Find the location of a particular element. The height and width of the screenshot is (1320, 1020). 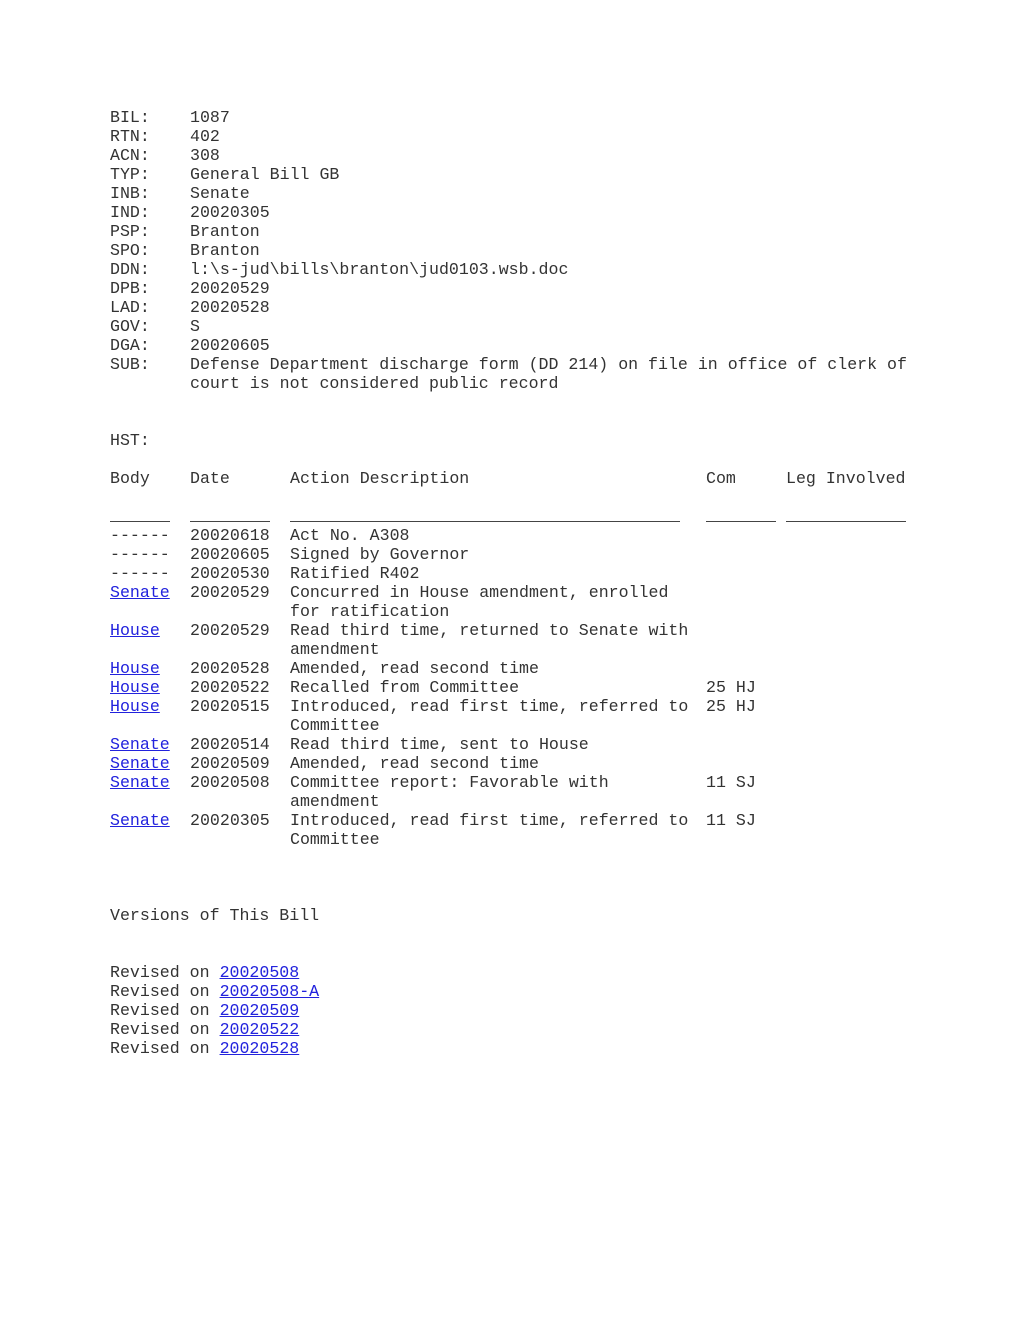

history-row: Senate 20020509 Amended, read second time is located at coordinates (520, 763).